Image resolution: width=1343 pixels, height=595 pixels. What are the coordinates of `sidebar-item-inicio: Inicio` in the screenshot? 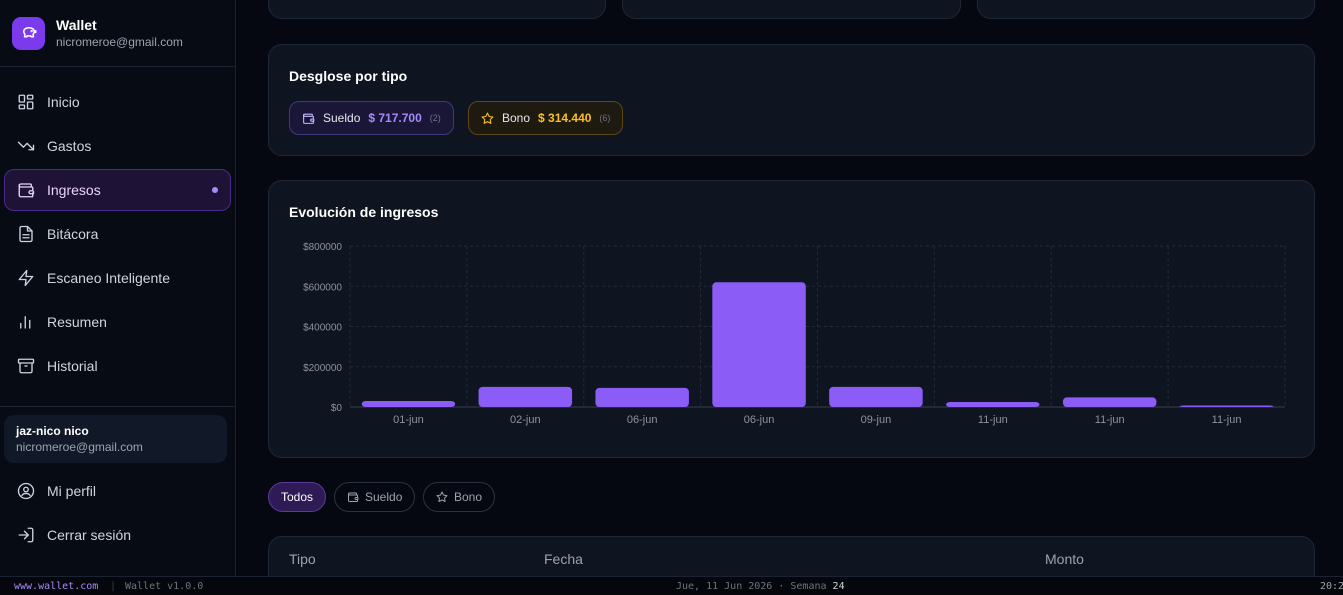 It's located at (117, 102).